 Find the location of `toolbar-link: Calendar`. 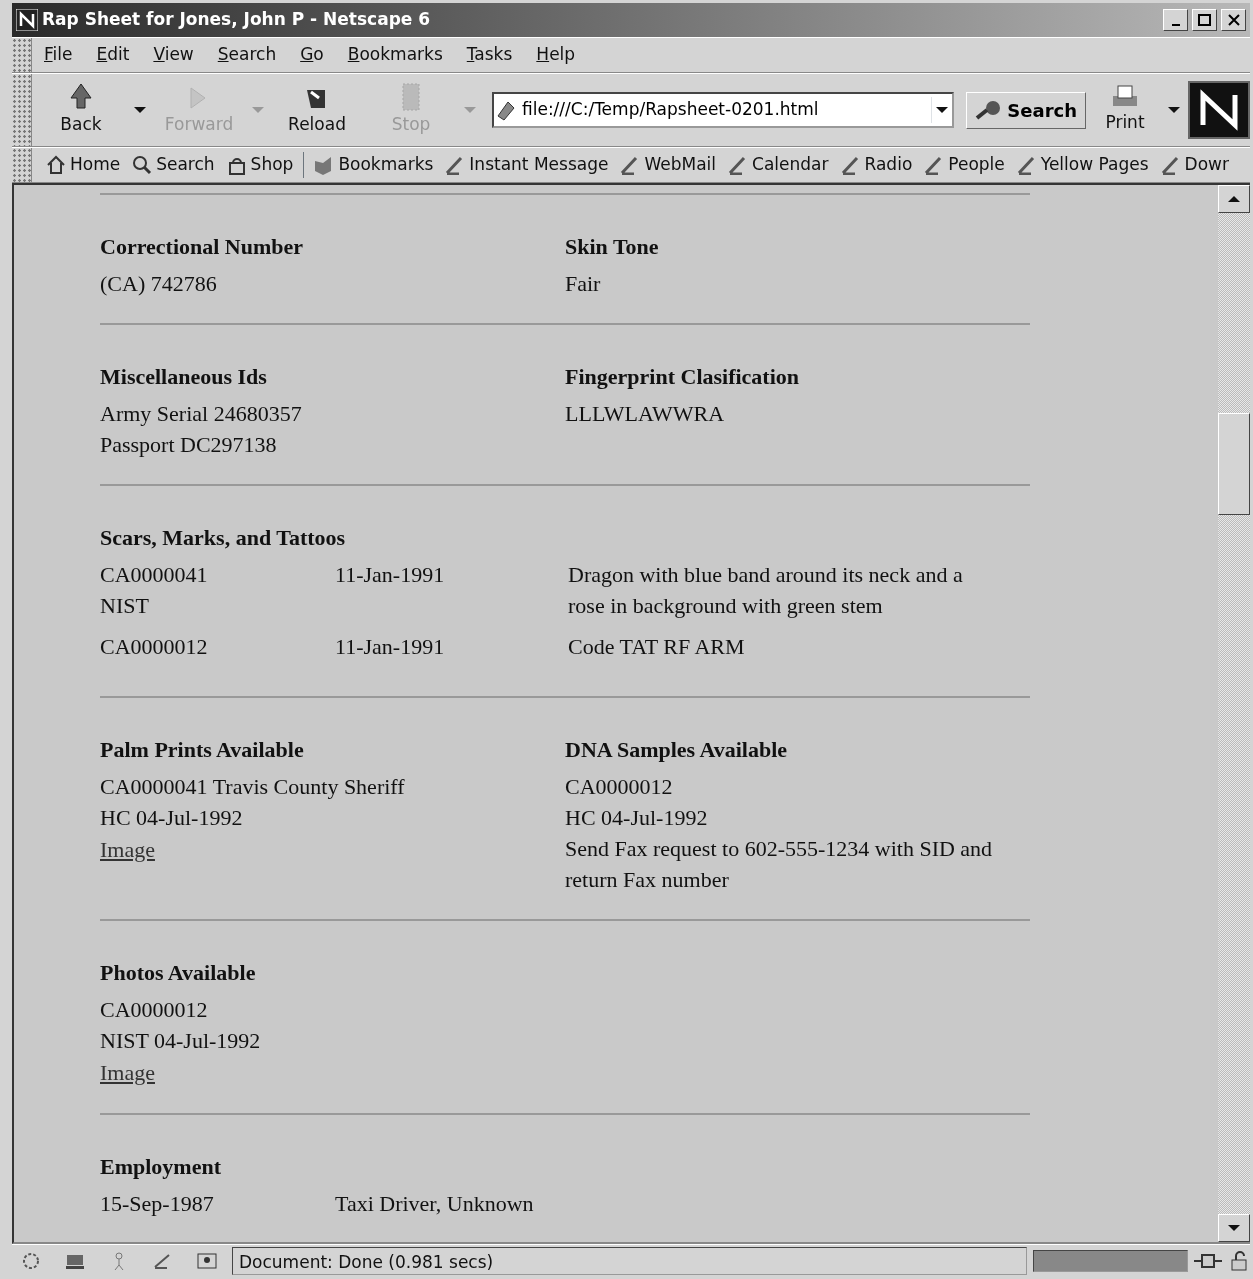

toolbar-link: Calendar is located at coordinates (778, 165).